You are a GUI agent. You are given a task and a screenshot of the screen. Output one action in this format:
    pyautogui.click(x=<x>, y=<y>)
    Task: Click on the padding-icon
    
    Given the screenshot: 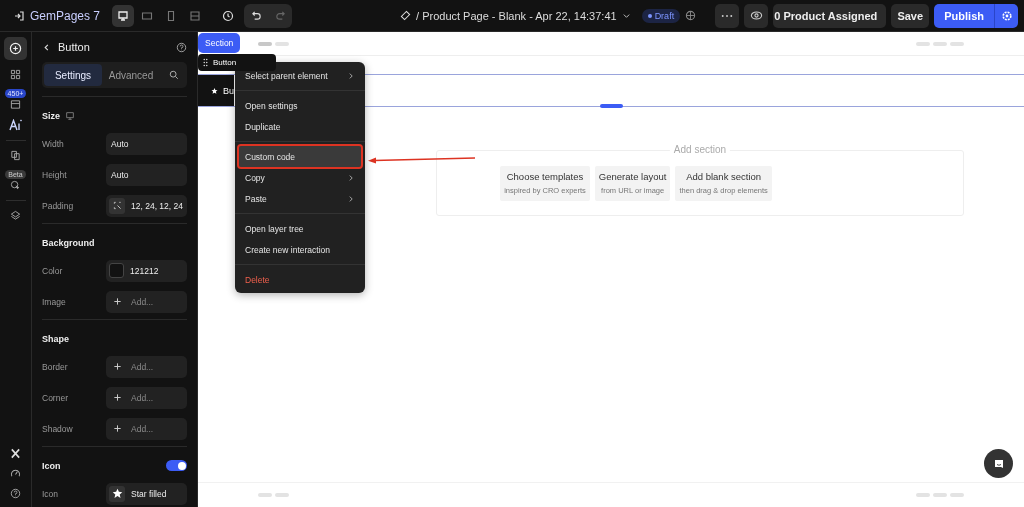 What is the action you would take?
    pyautogui.click(x=117, y=205)
    